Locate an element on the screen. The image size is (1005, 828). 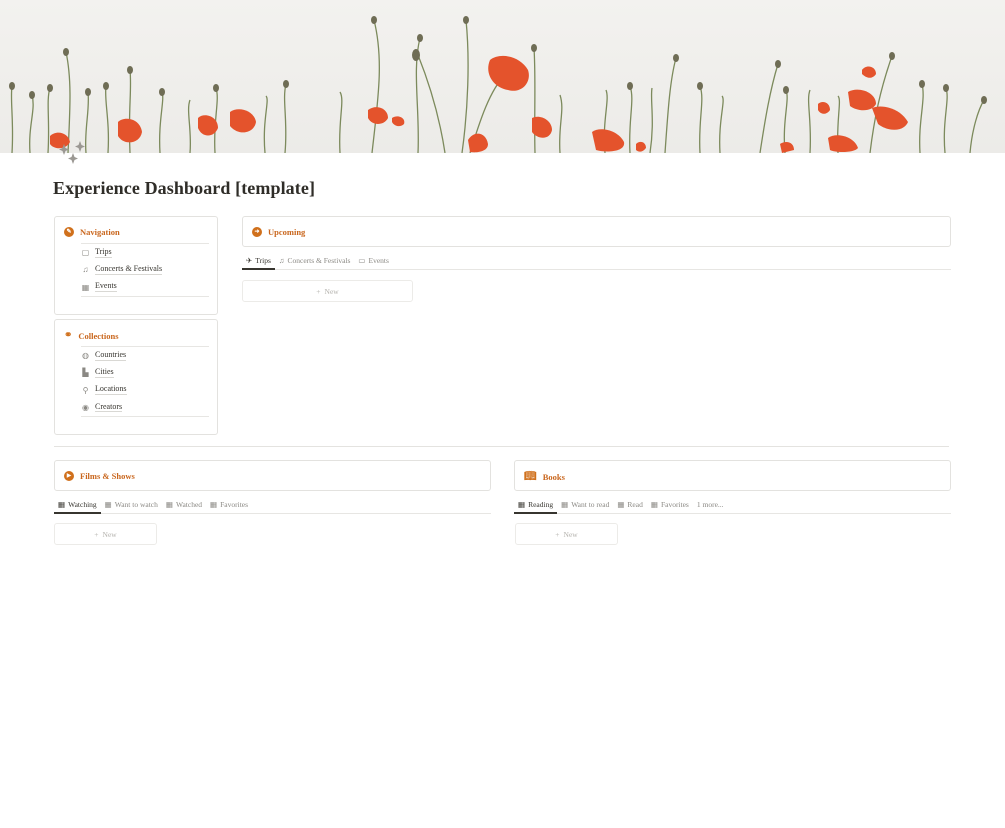
globe-icon: ◍ is located at coordinates (85, 356).